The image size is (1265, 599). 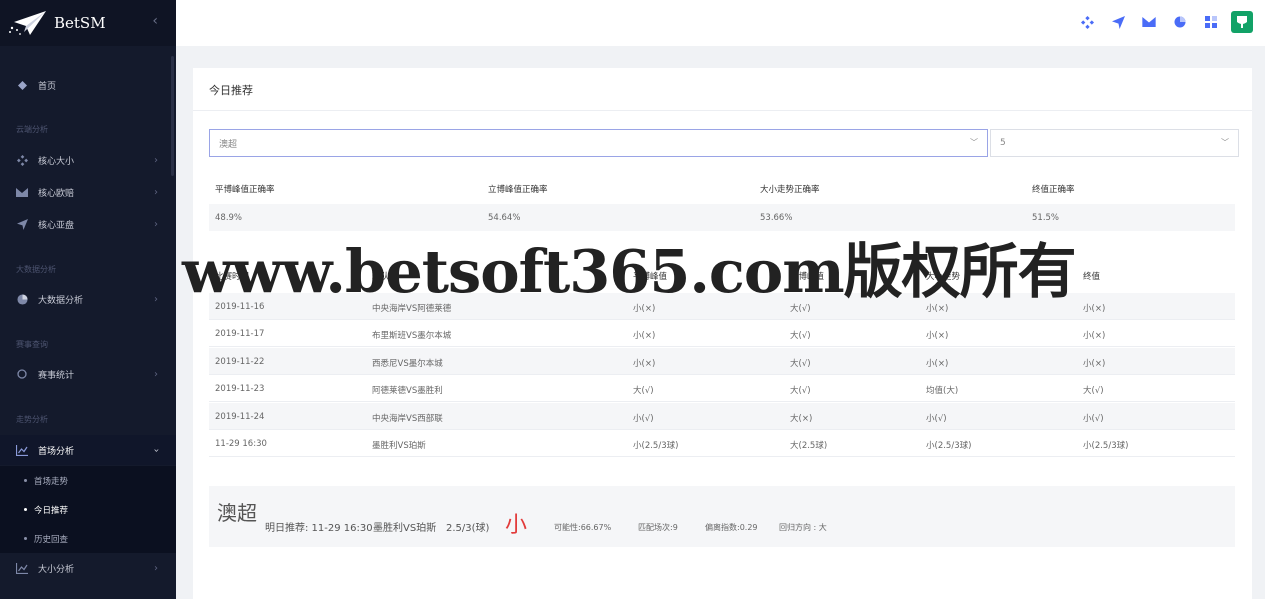 What do you see at coordinates (240, 334) in the screenshot?
I see `table-cell: 2019-11-17` at bounding box center [240, 334].